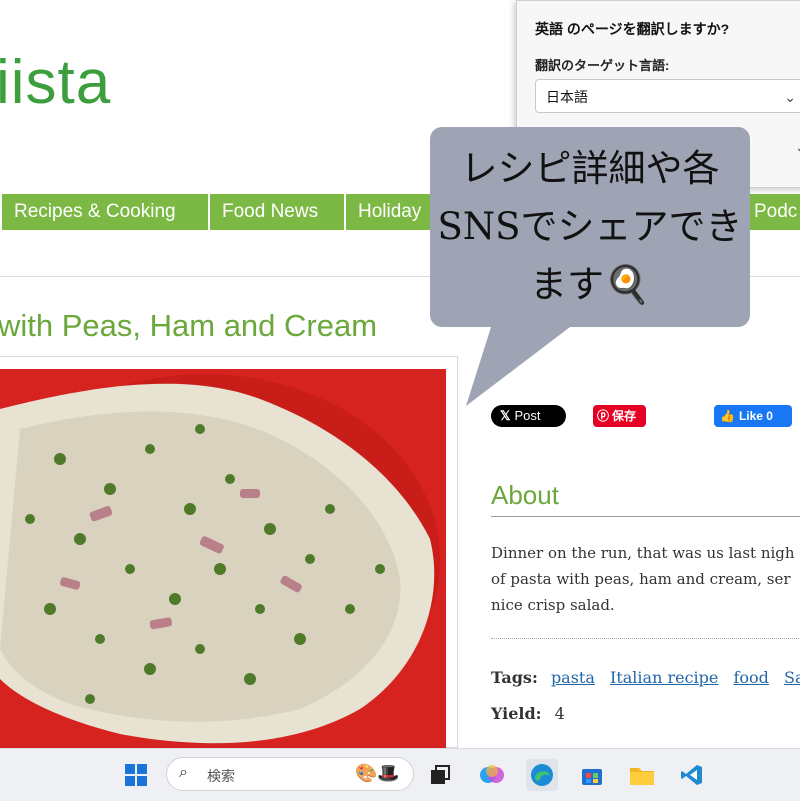  I want to click on windows-start-icon, so click(136, 775).